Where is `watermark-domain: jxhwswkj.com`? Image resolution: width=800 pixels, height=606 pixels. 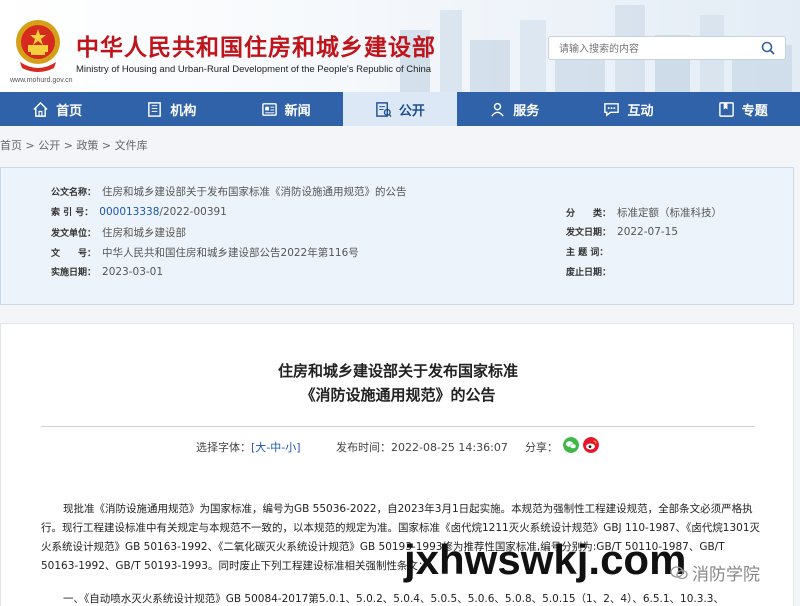
watermark-domain: jxhwswkj.com is located at coordinates (545, 559).